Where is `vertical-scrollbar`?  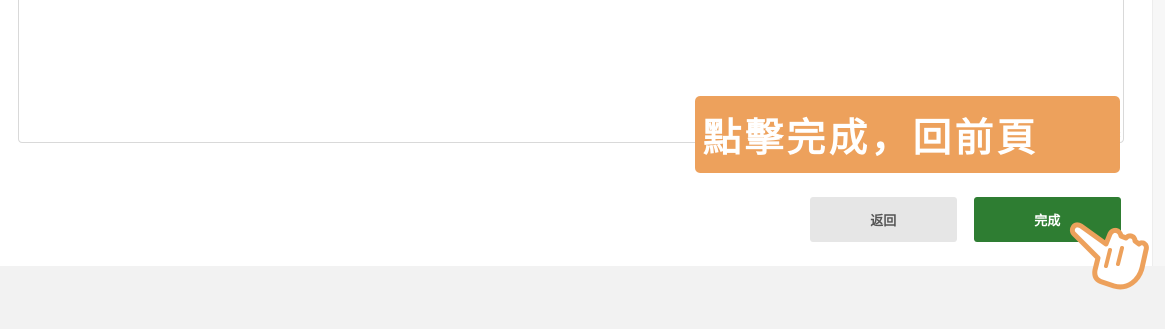
vertical-scrollbar is located at coordinates (1158, 133).